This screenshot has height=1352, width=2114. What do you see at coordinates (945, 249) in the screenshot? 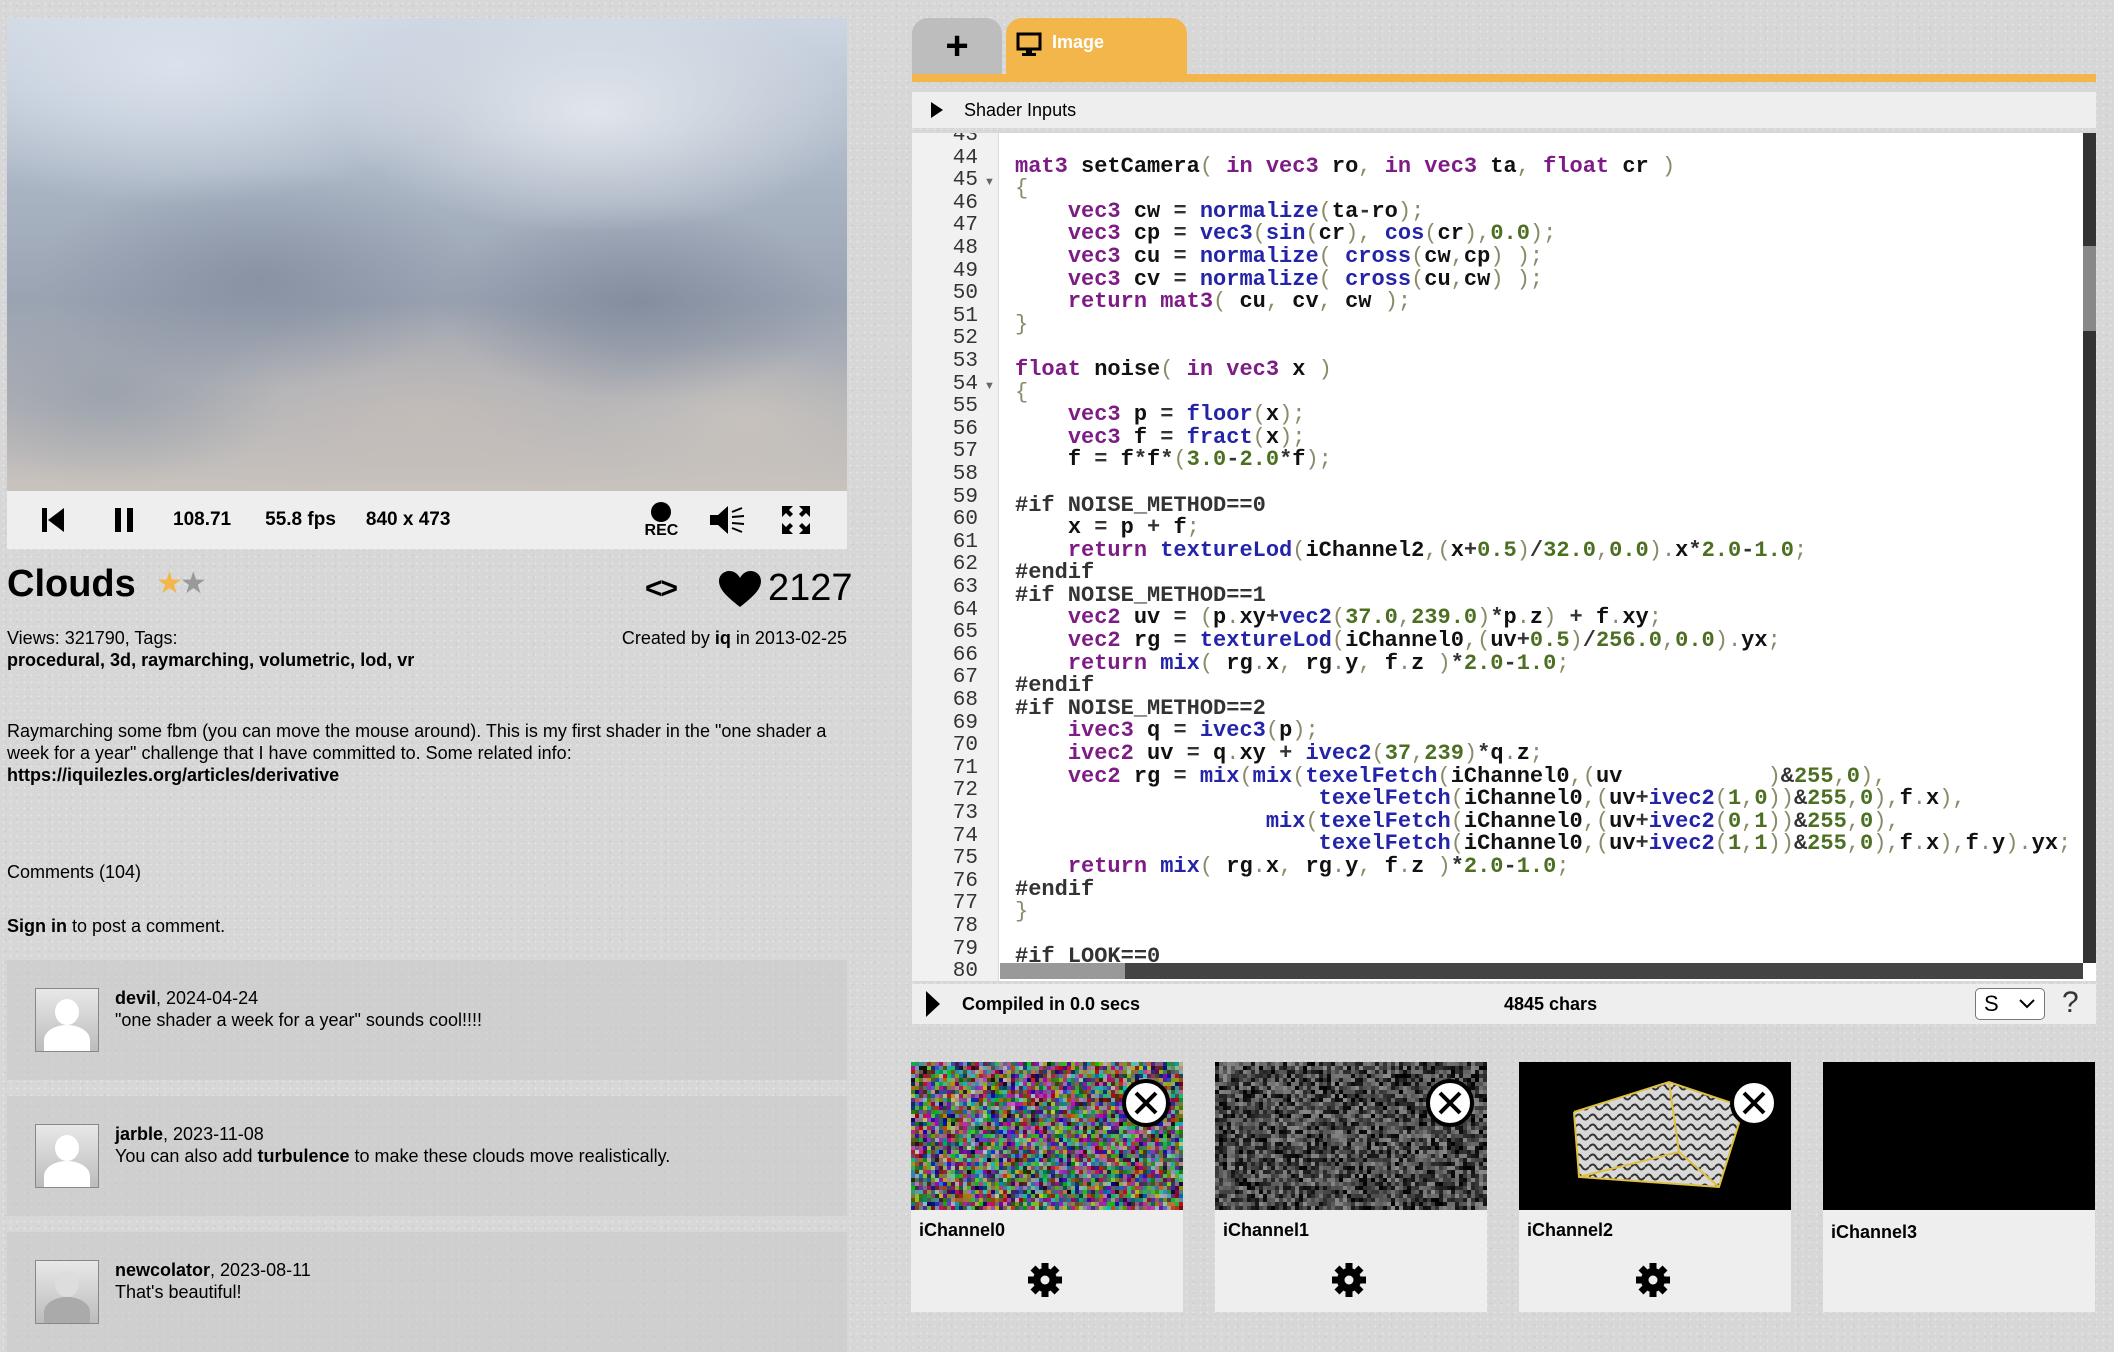
I see `line-number: 48` at bounding box center [945, 249].